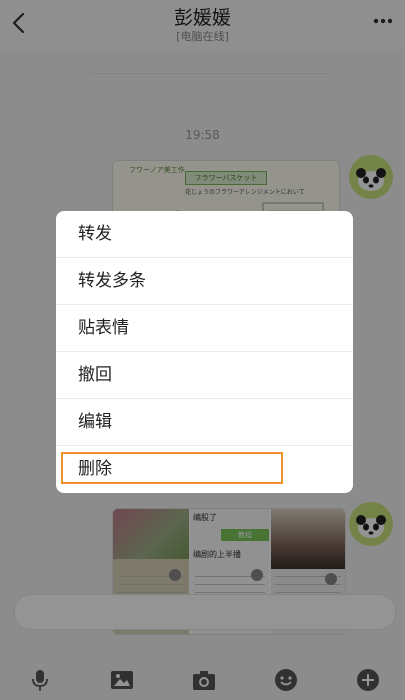 The height and width of the screenshot is (700, 405). I want to click on delete-highlight-box, so click(172, 468).